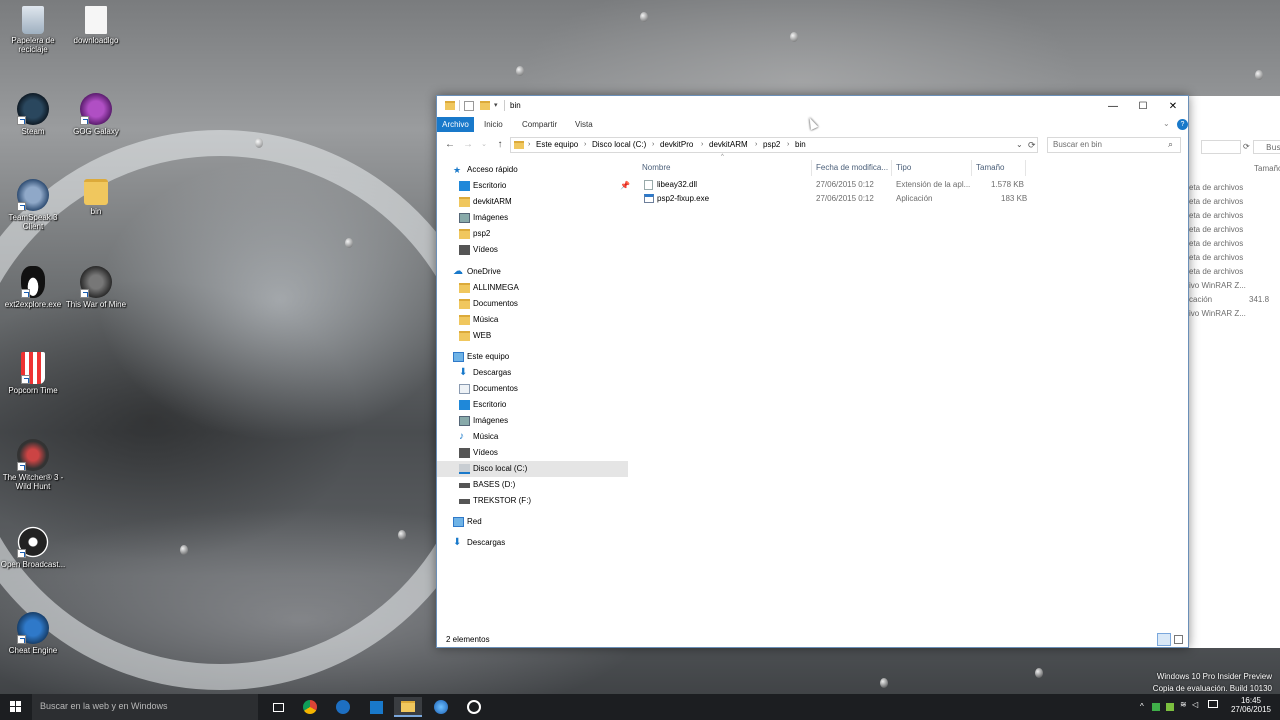 The image size is (1280, 720). Describe the element at coordinates (1164, 639) in the screenshot. I see `details-view-icon` at that location.